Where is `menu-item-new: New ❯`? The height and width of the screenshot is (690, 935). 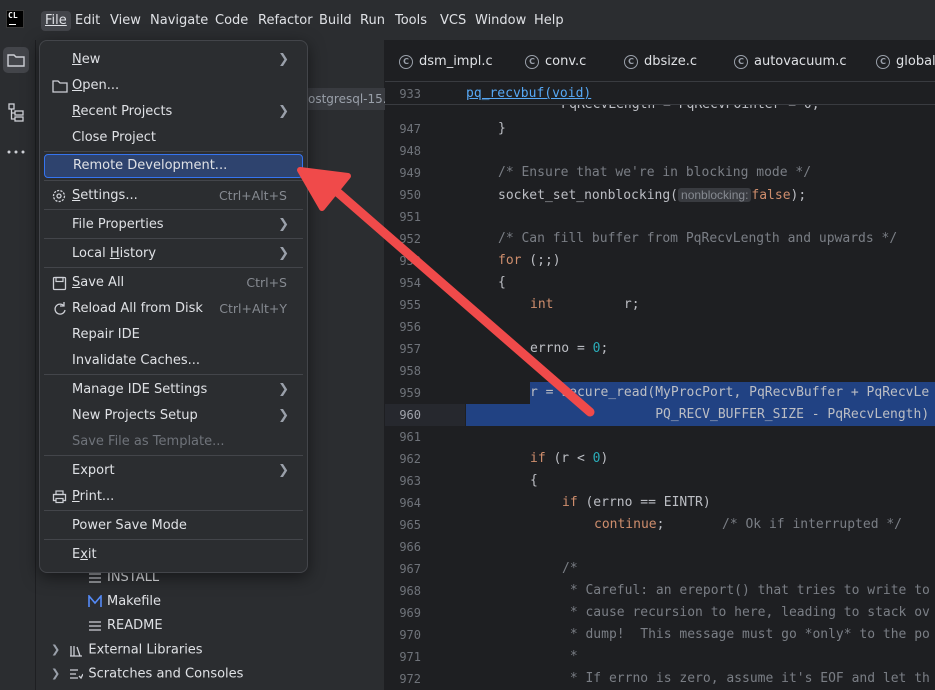 menu-item-new: New ❯ is located at coordinates (173, 60).